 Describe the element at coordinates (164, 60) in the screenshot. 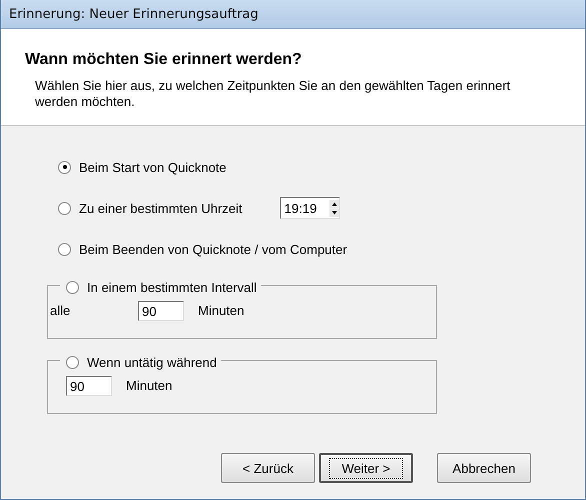

I see `page-heading: Wann möchten Sie erinnert werden?` at that location.